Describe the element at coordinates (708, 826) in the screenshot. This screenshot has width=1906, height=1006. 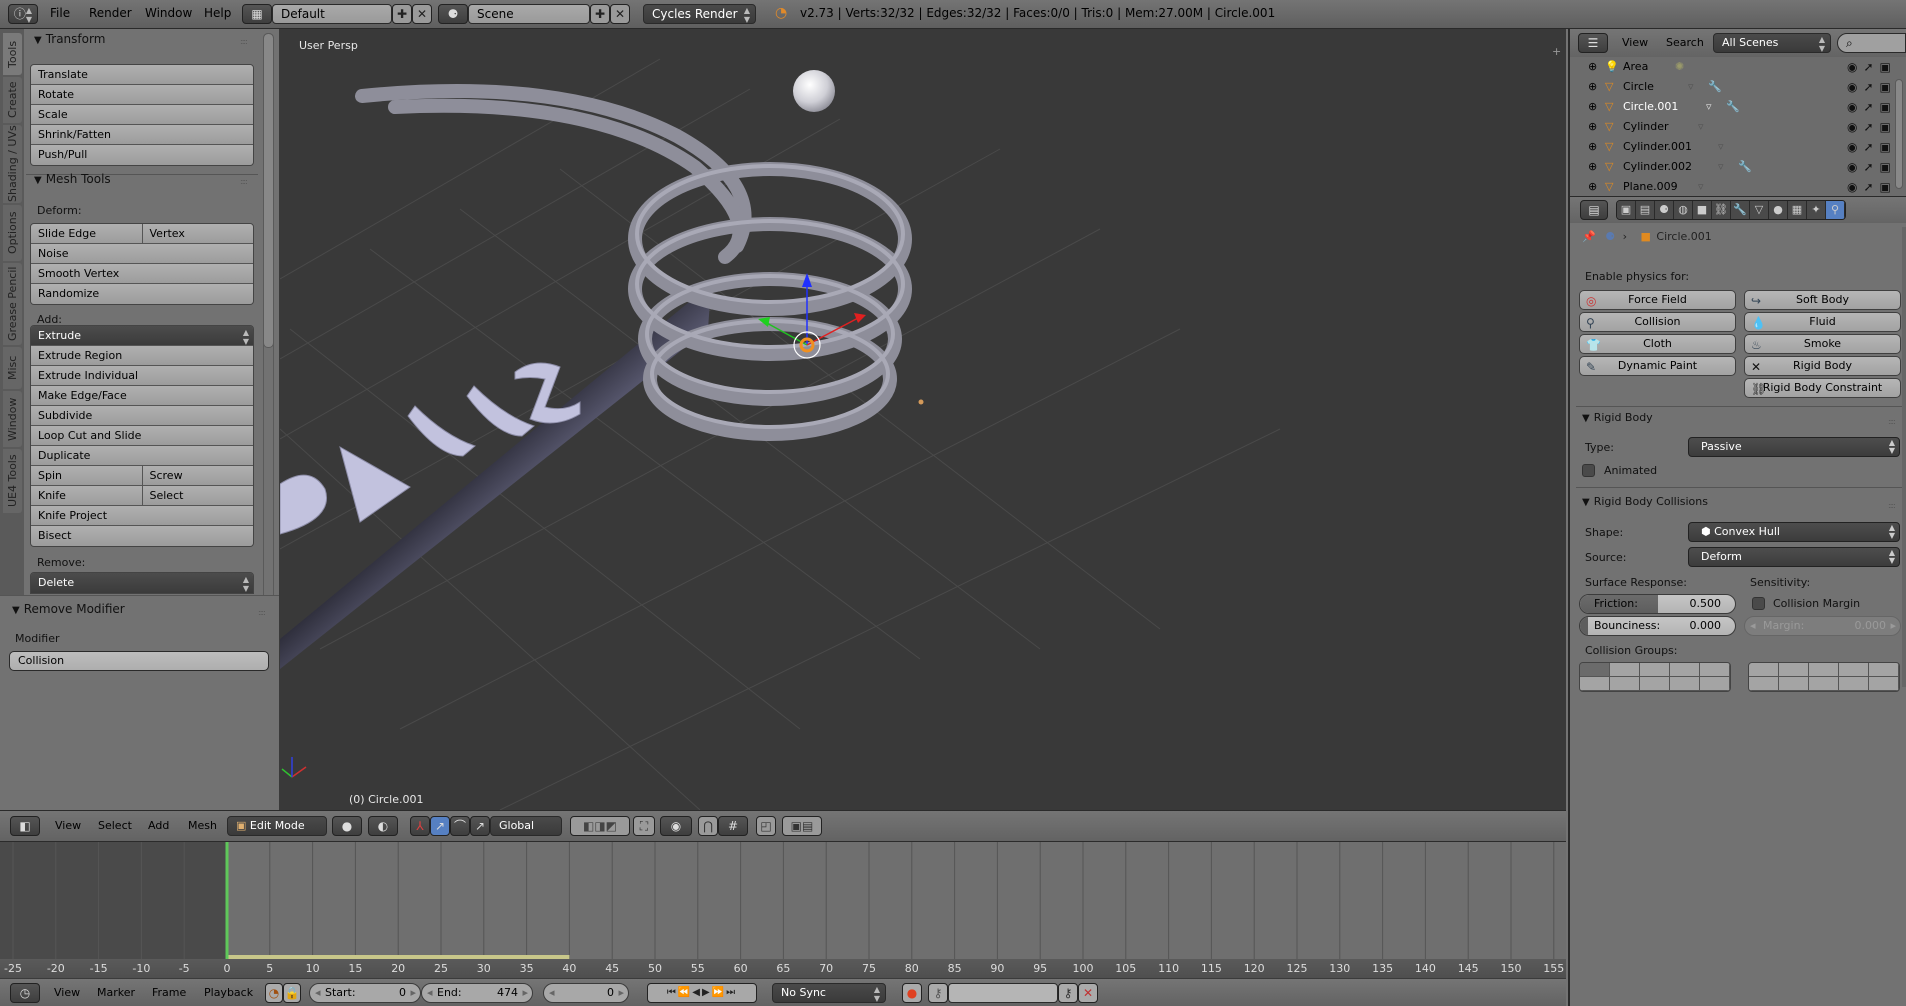
I see `snap-toggle: ⋂` at that location.